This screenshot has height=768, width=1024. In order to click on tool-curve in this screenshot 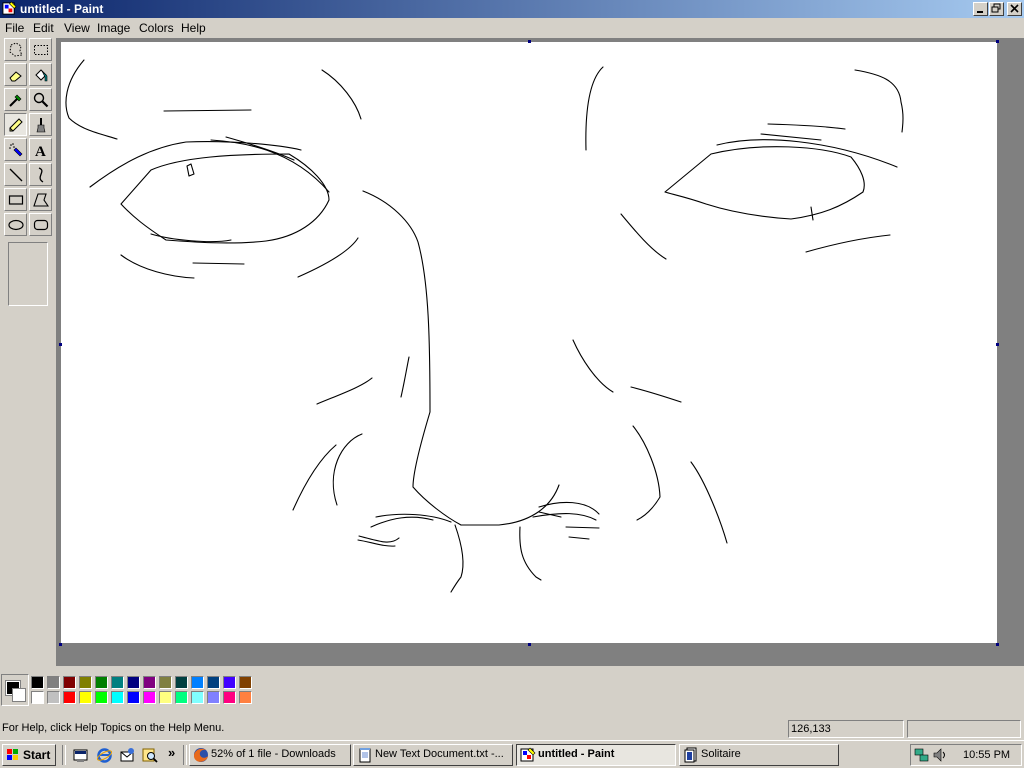, I will do `click(40, 174)`.